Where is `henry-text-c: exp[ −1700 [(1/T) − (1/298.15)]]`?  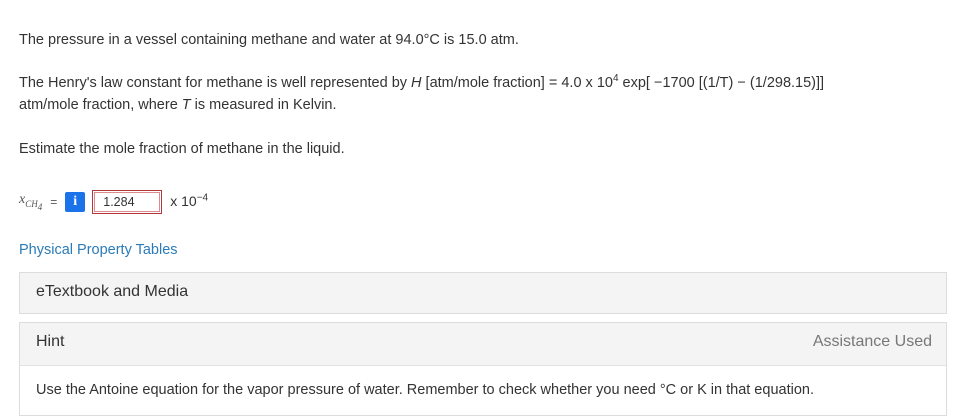 henry-text-c: exp[ −1700 [(1/T) − (1/298.15)]] is located at coordinates (721, 83).